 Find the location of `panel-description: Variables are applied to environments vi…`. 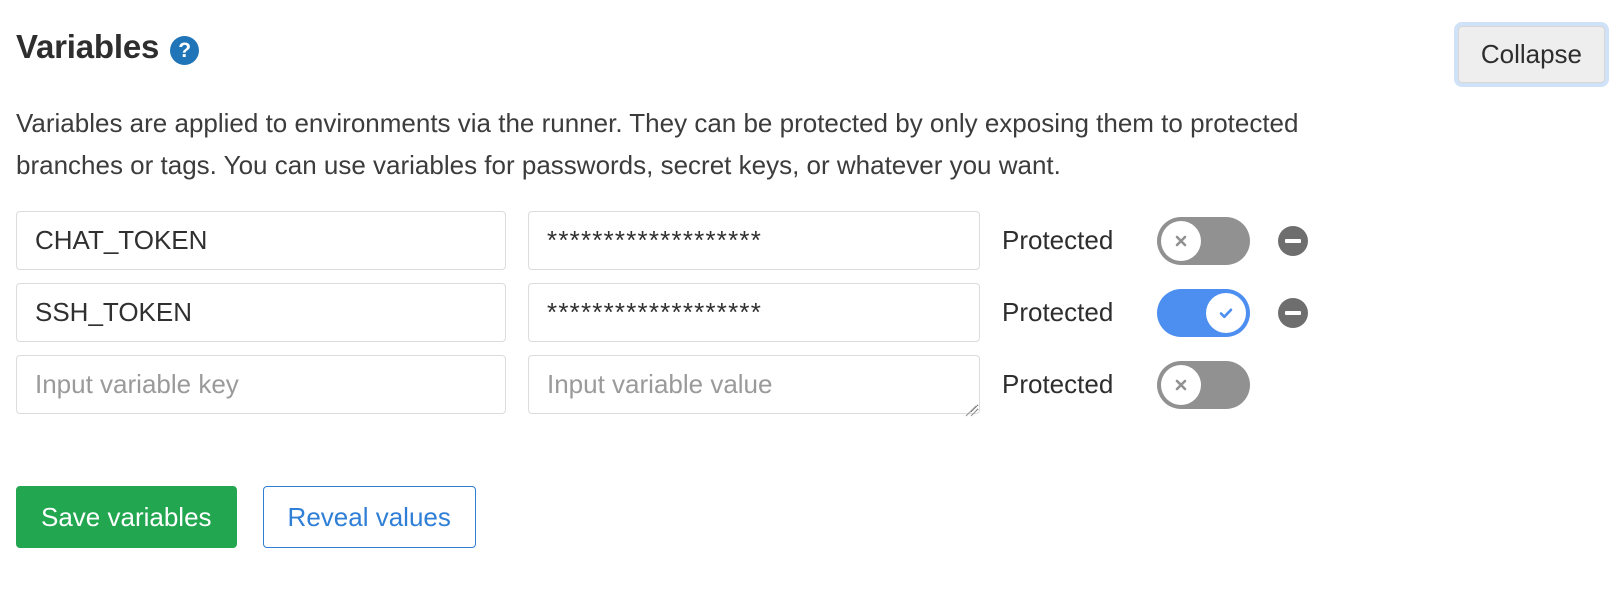

panel-description: Variables are applied to environments vi… is located at coordinates (657, 144).